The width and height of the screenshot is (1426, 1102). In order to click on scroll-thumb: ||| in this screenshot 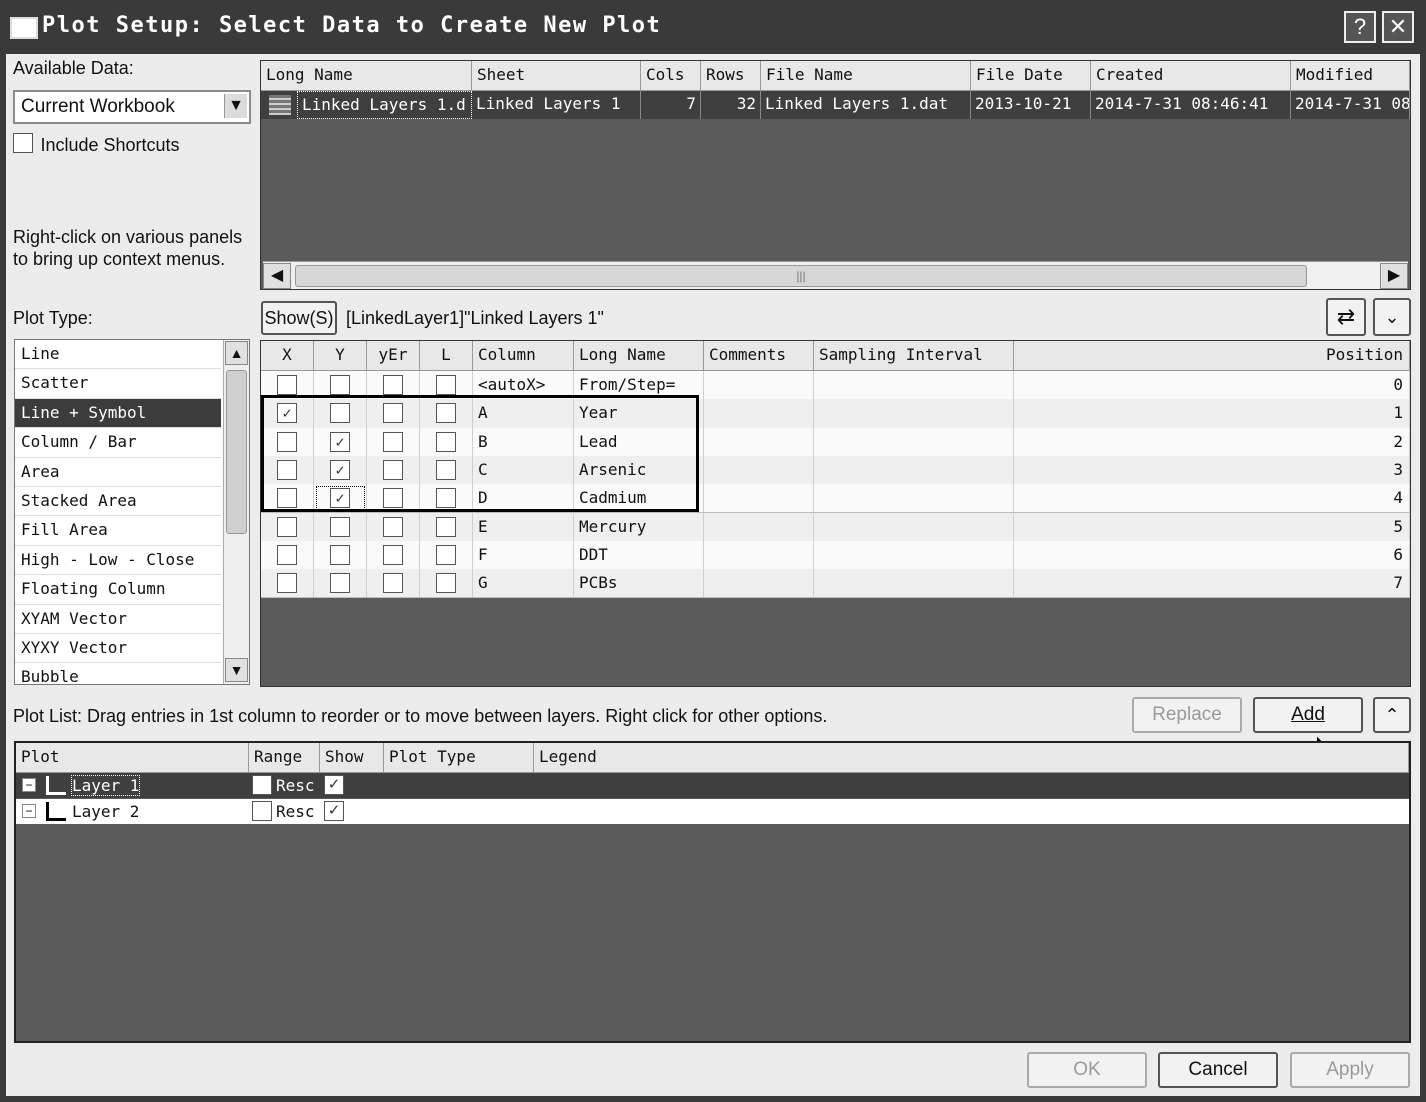, I will do `click(801, 276)`.